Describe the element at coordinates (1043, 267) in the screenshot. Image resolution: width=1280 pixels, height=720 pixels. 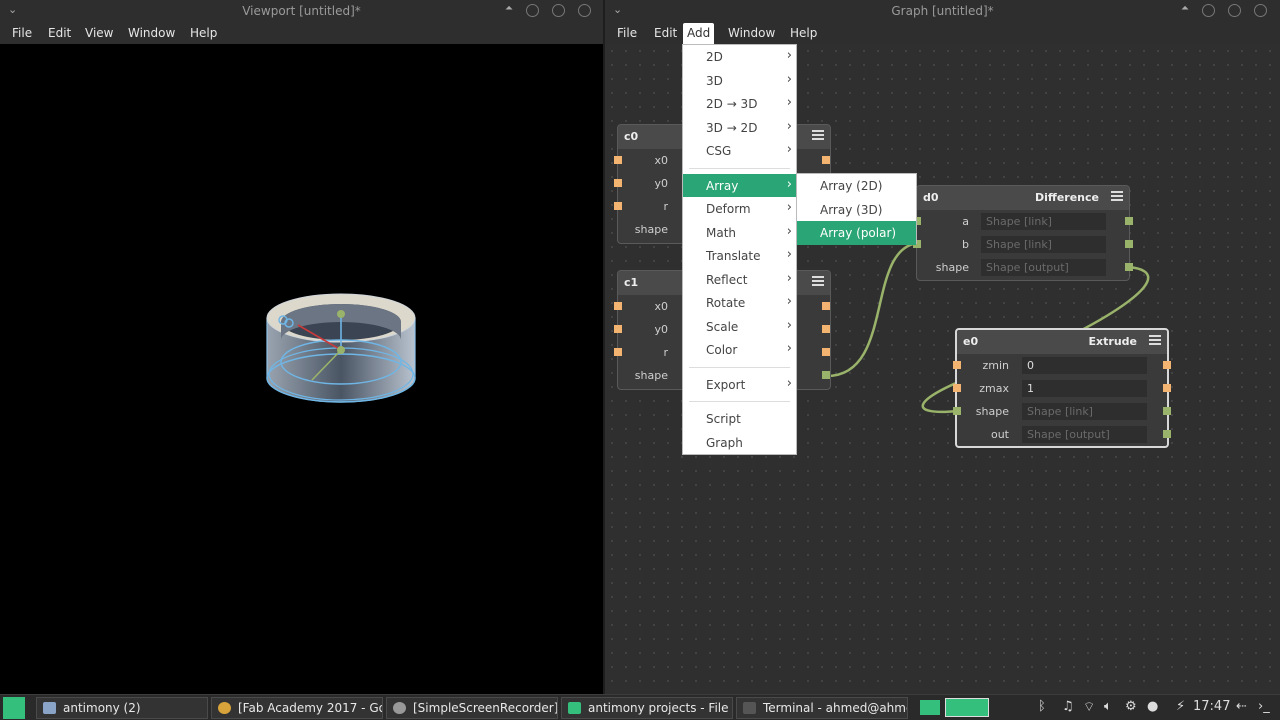
I see `field-shape: Shape [output]` at that location.